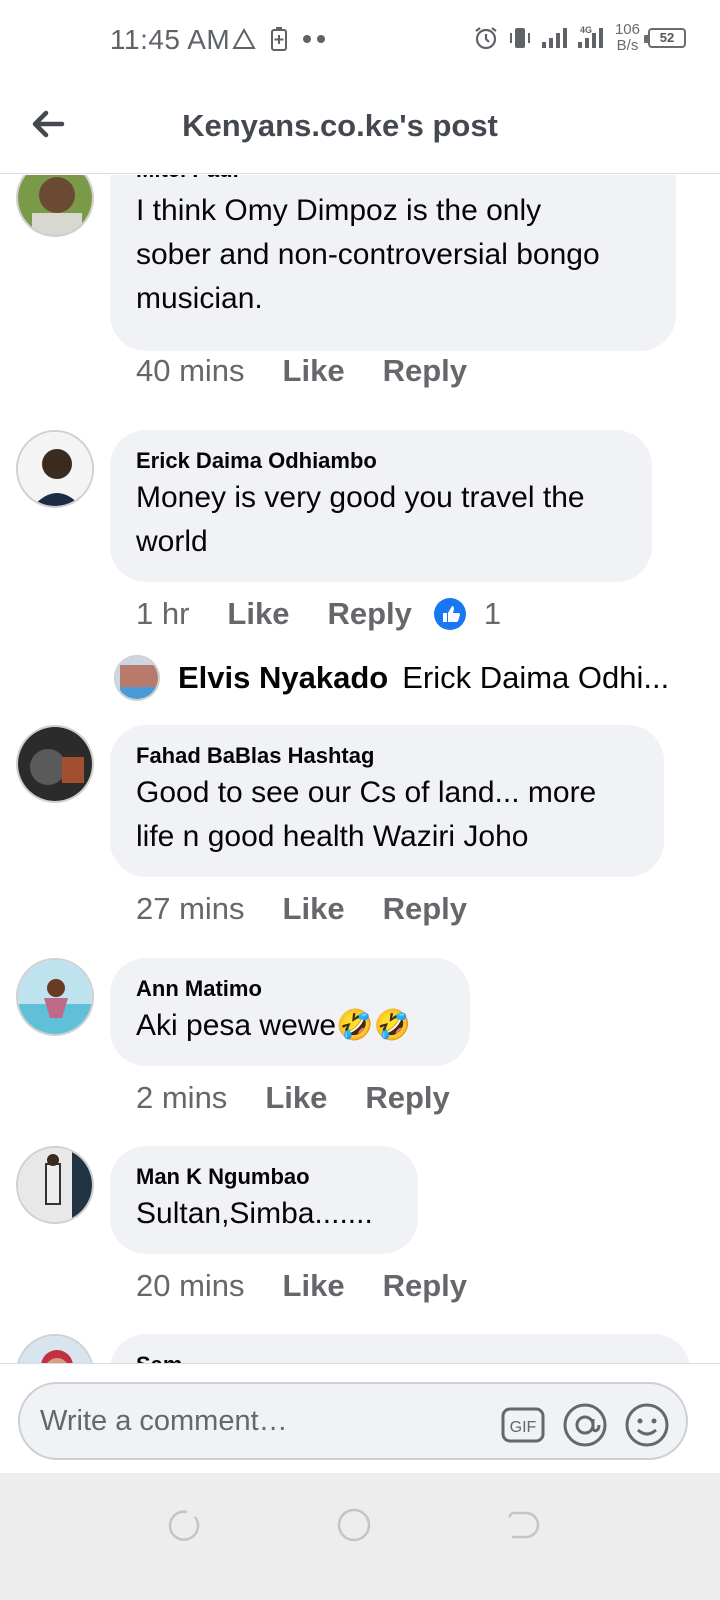  I want to click on comment-author: Ann Matimo, so click(199, 989).